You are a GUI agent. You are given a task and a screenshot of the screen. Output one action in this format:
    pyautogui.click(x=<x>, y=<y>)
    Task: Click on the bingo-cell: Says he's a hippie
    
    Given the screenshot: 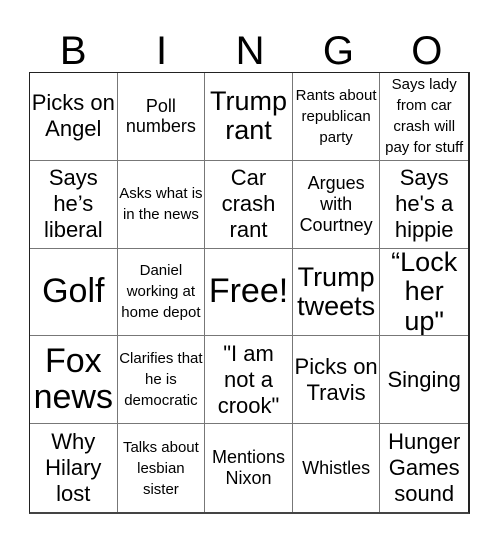 What is the action you would take?
    pyautogui.click(x=424, y=205)
    